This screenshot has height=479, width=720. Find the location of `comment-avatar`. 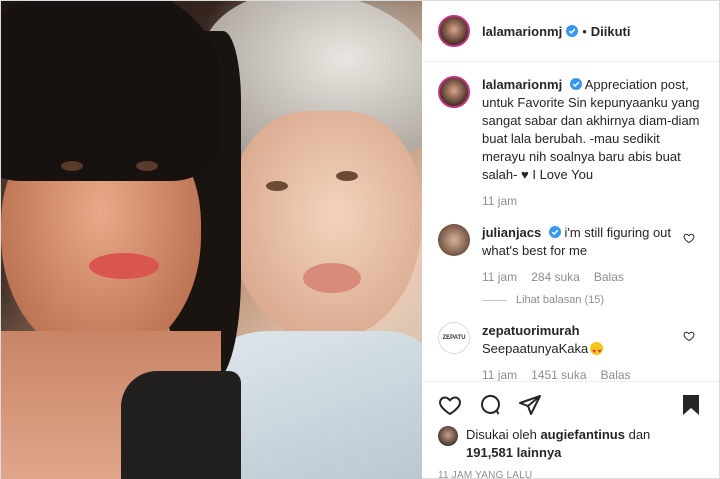

comment-avatar is located at coordinates (454, 240).